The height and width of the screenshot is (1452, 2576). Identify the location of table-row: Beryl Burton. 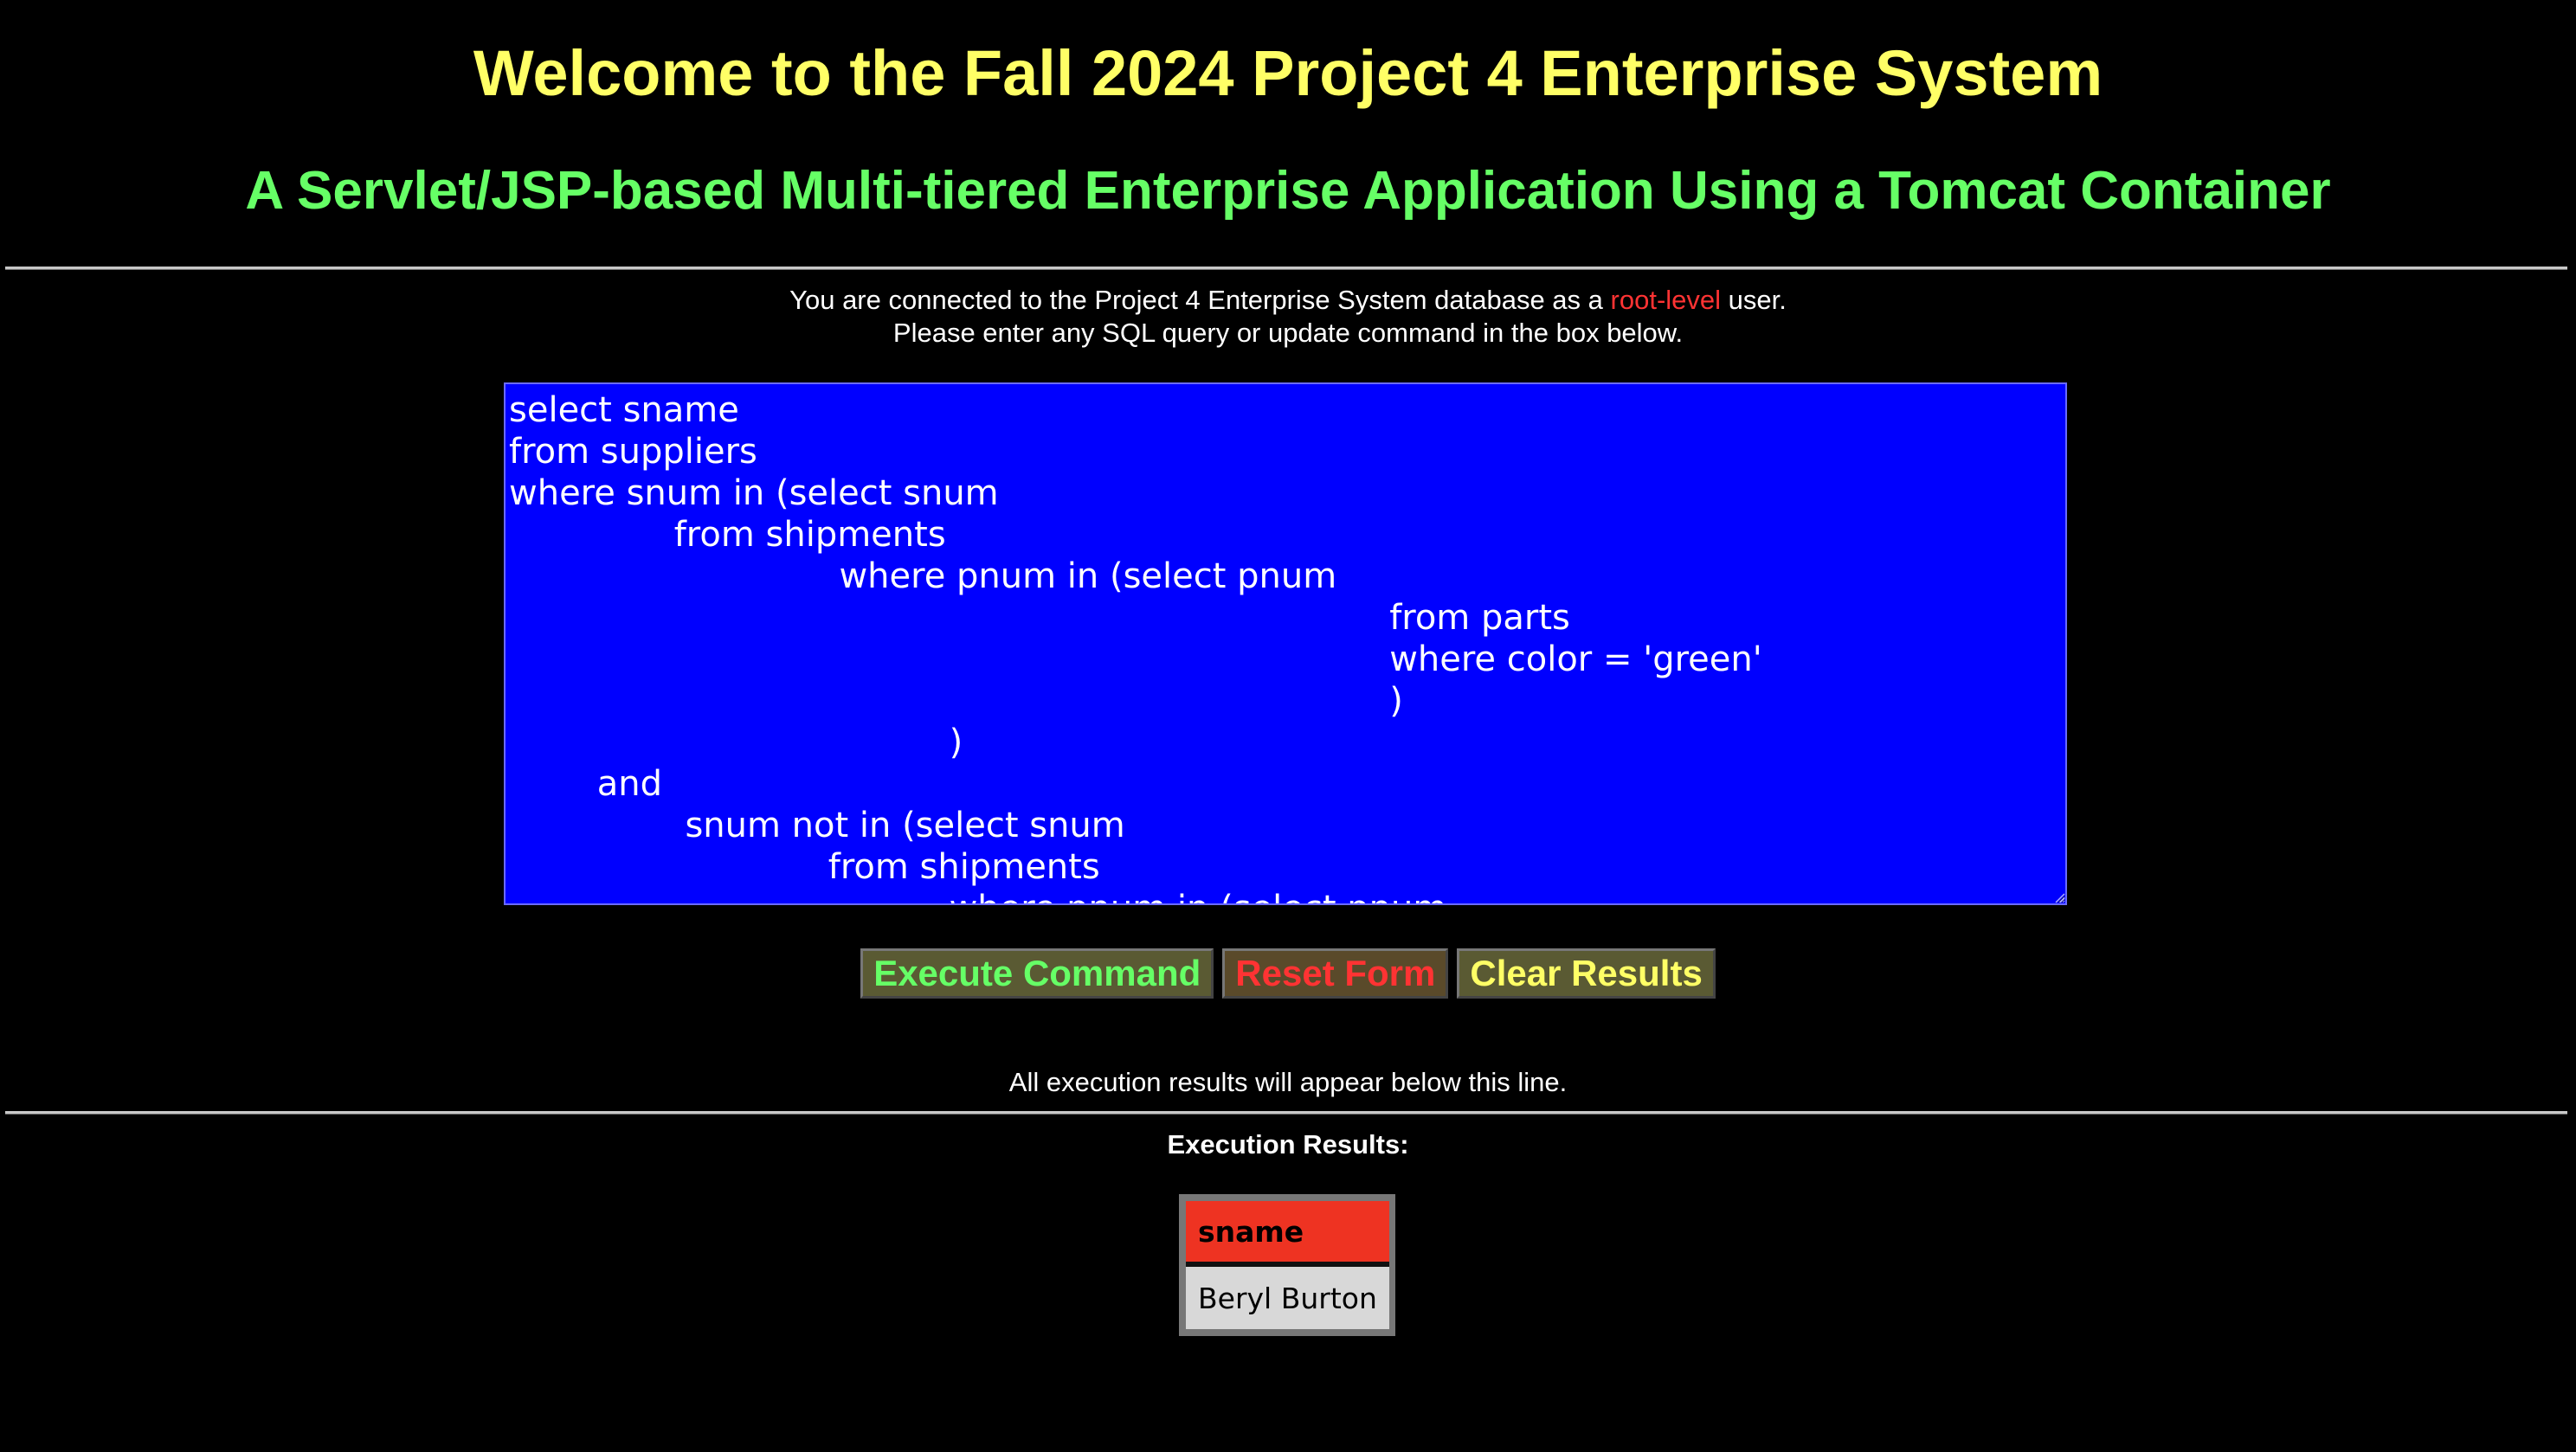
(1287, 1296).